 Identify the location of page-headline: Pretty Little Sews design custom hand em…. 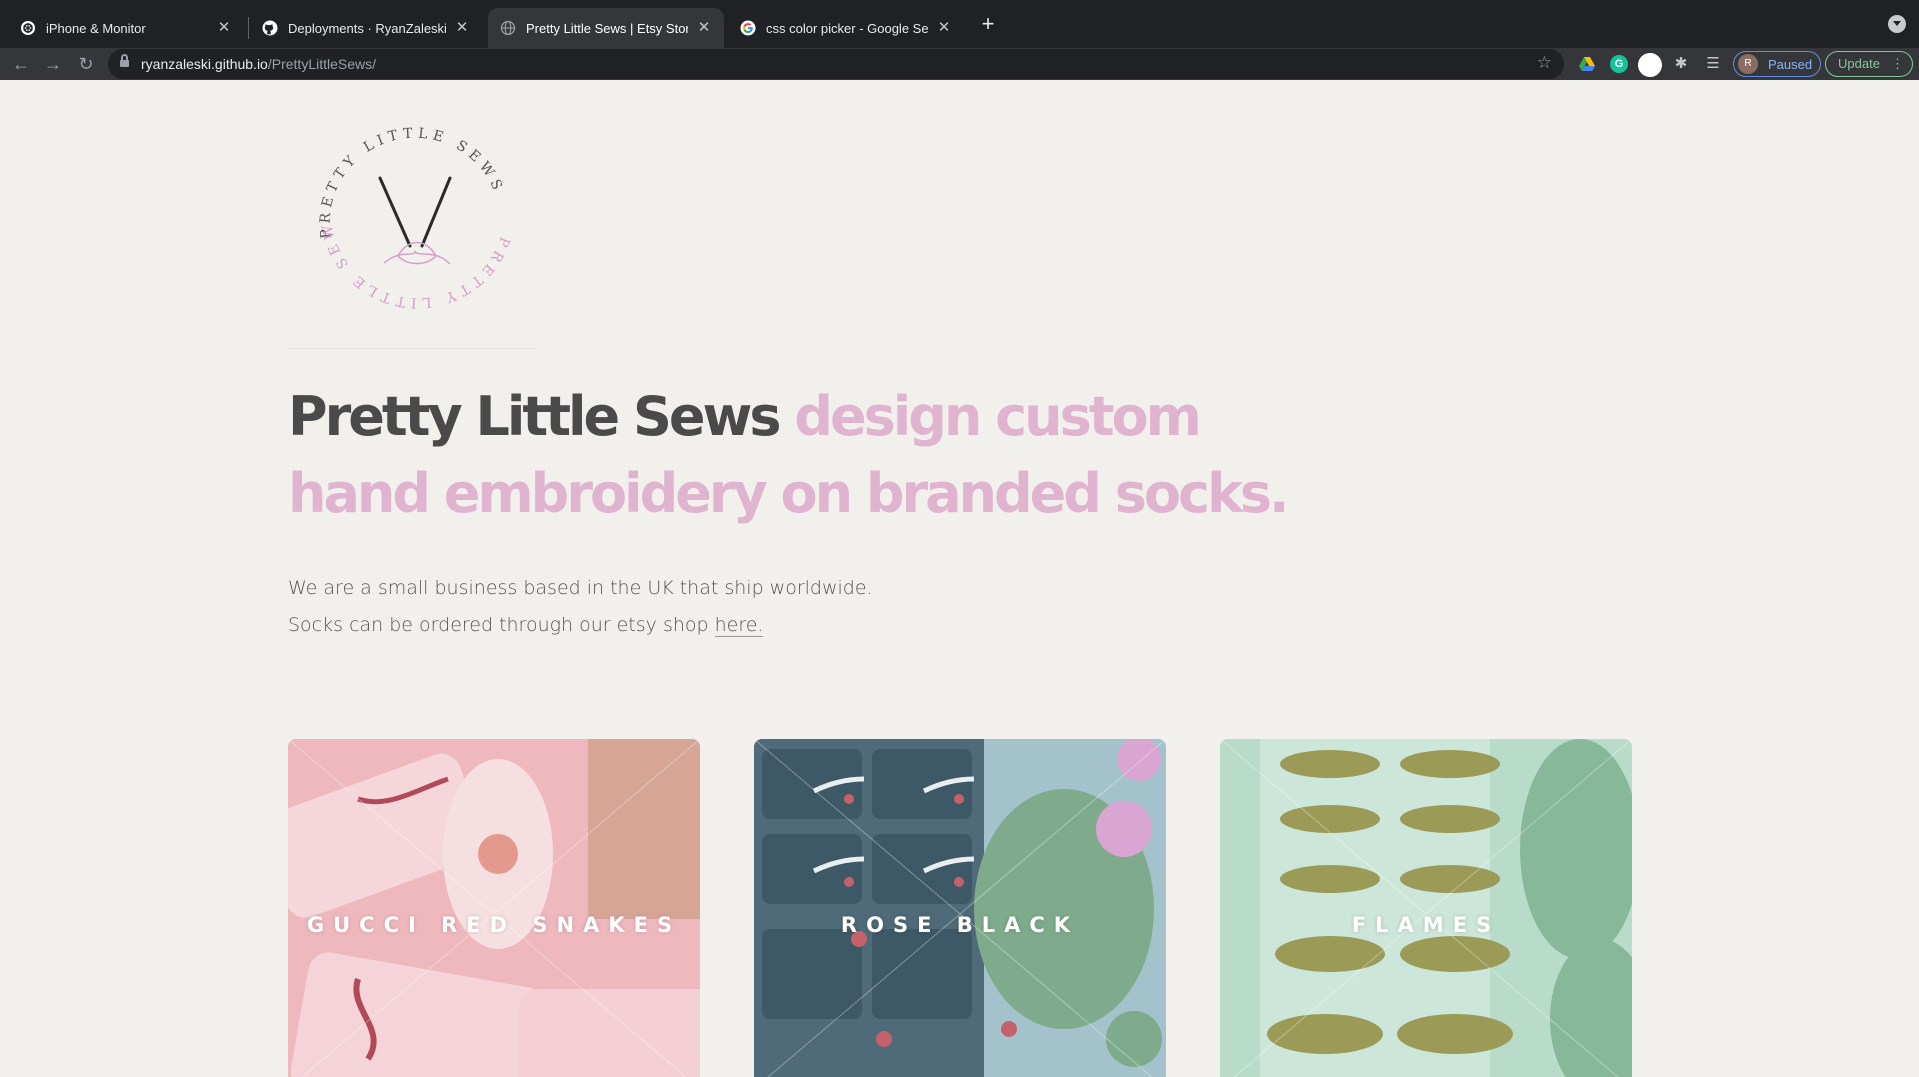
(789, 455).